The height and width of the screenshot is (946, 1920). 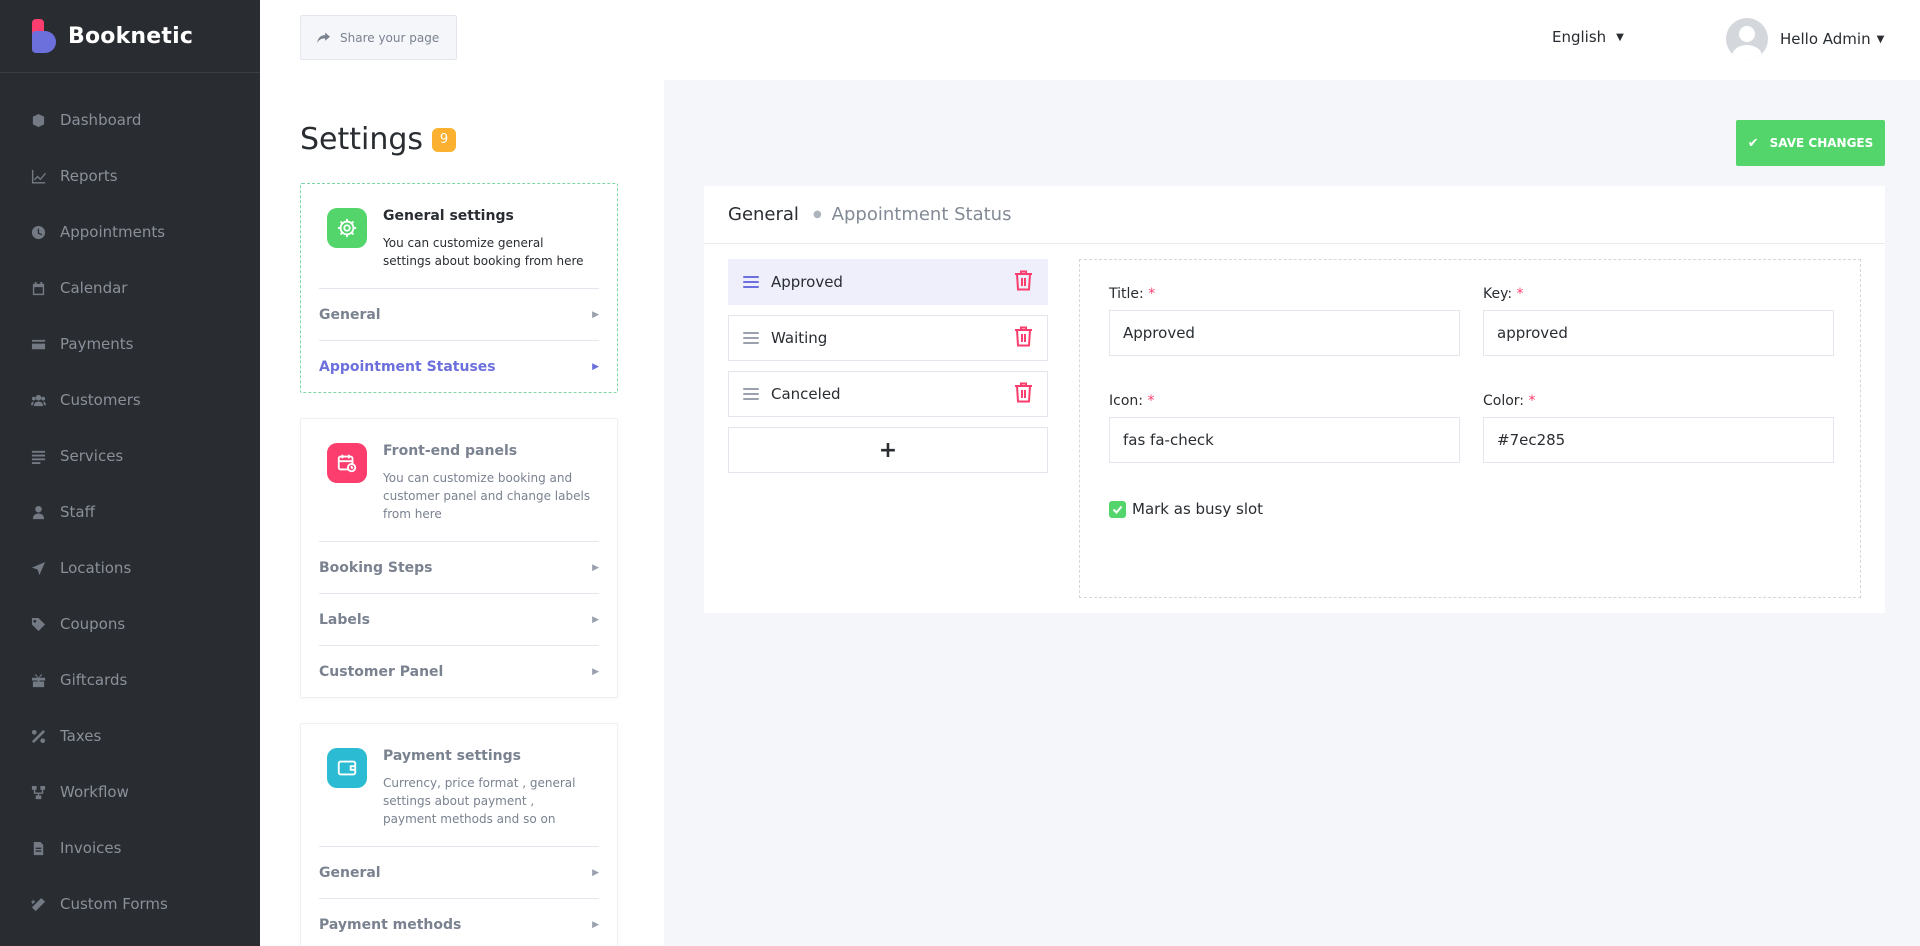 I want to click on add-status-button: +, so click(x=888, y=450).